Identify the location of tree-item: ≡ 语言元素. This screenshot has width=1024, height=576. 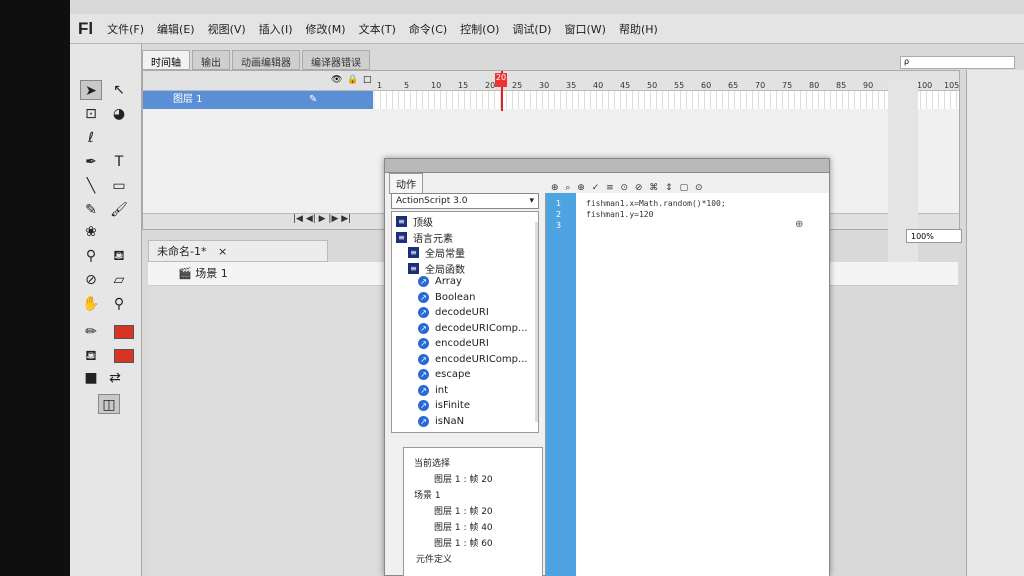
(424, 237).